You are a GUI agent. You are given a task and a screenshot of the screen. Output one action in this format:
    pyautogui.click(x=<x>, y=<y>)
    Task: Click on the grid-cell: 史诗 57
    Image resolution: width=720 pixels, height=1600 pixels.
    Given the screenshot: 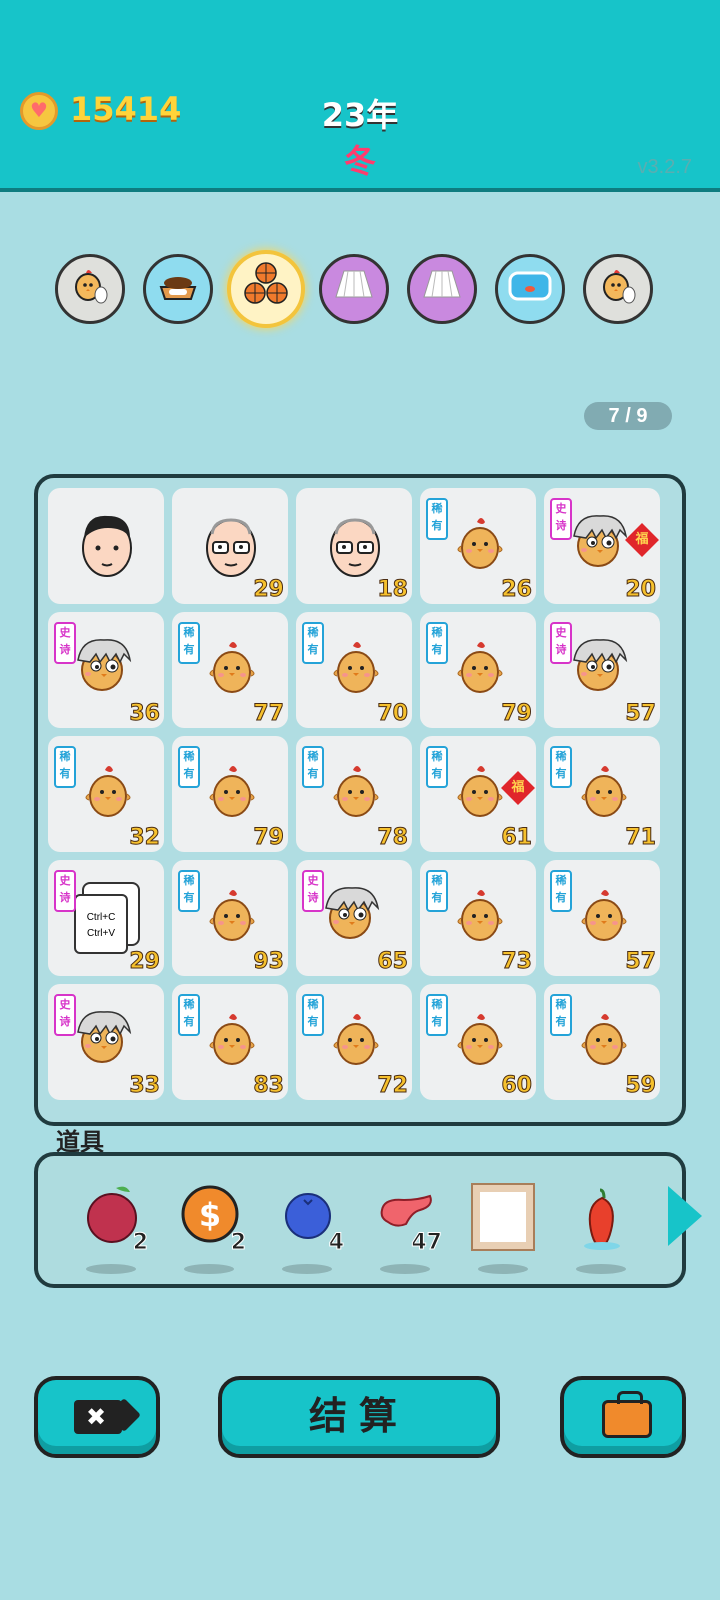 What is the action you would take?
    pyautogui.click(x=602, y=670)
    